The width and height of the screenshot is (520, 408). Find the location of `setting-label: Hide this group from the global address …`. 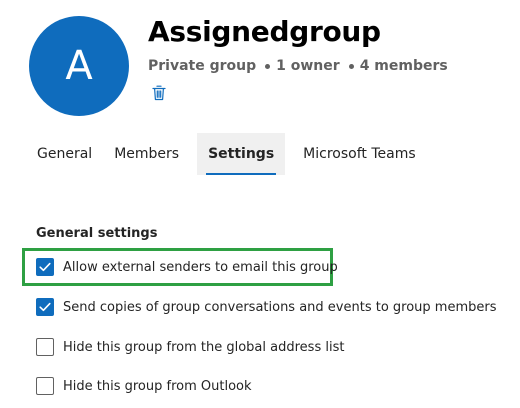

setting-label: Hide this group from the global address … is located at coordinates (204, 347).